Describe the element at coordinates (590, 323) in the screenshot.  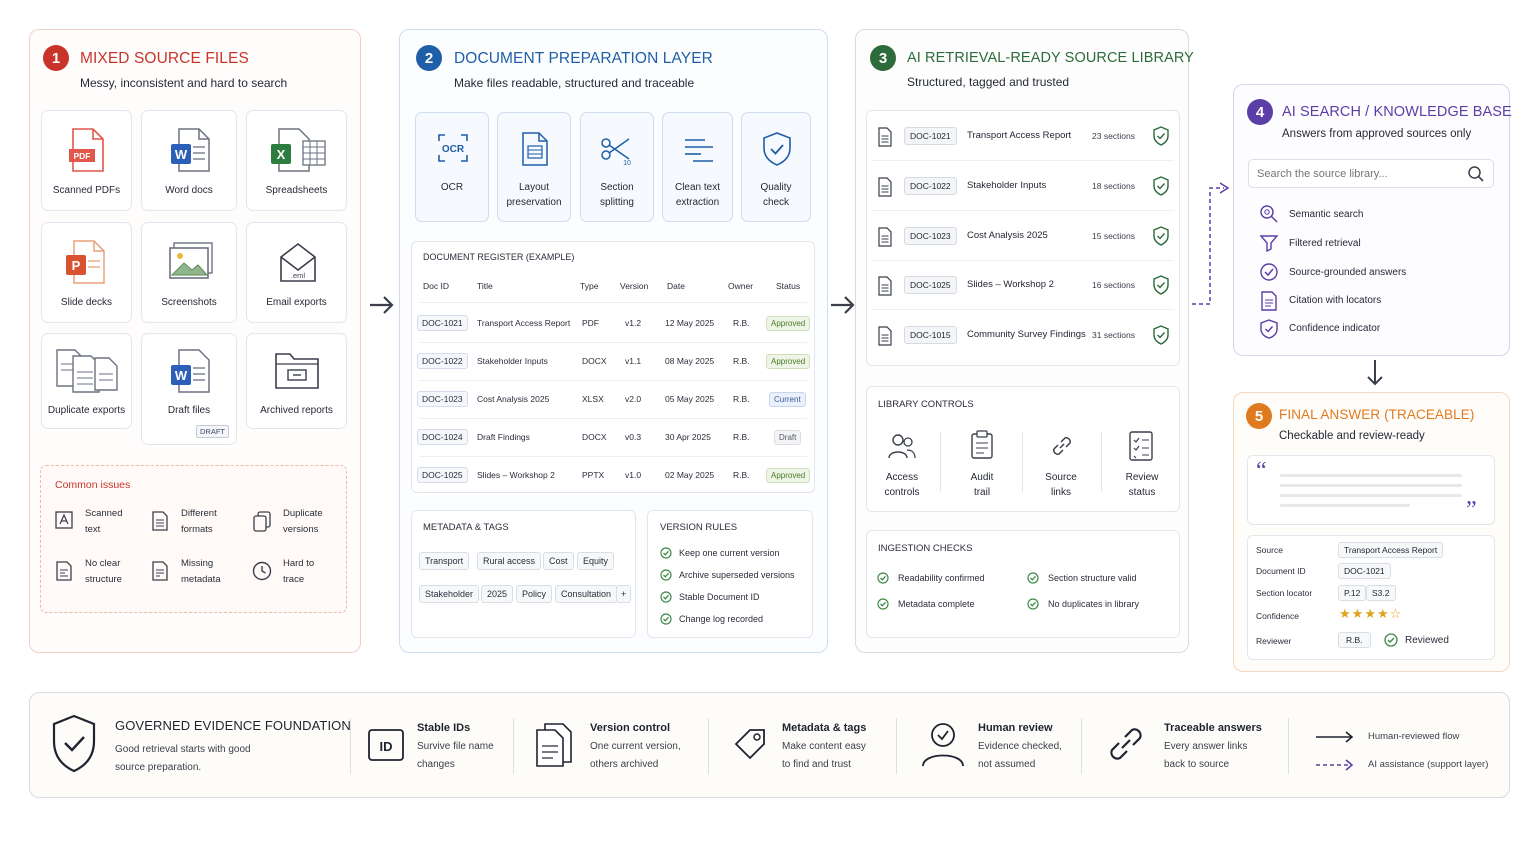
I see `register-type-cell: PDF` at that location.